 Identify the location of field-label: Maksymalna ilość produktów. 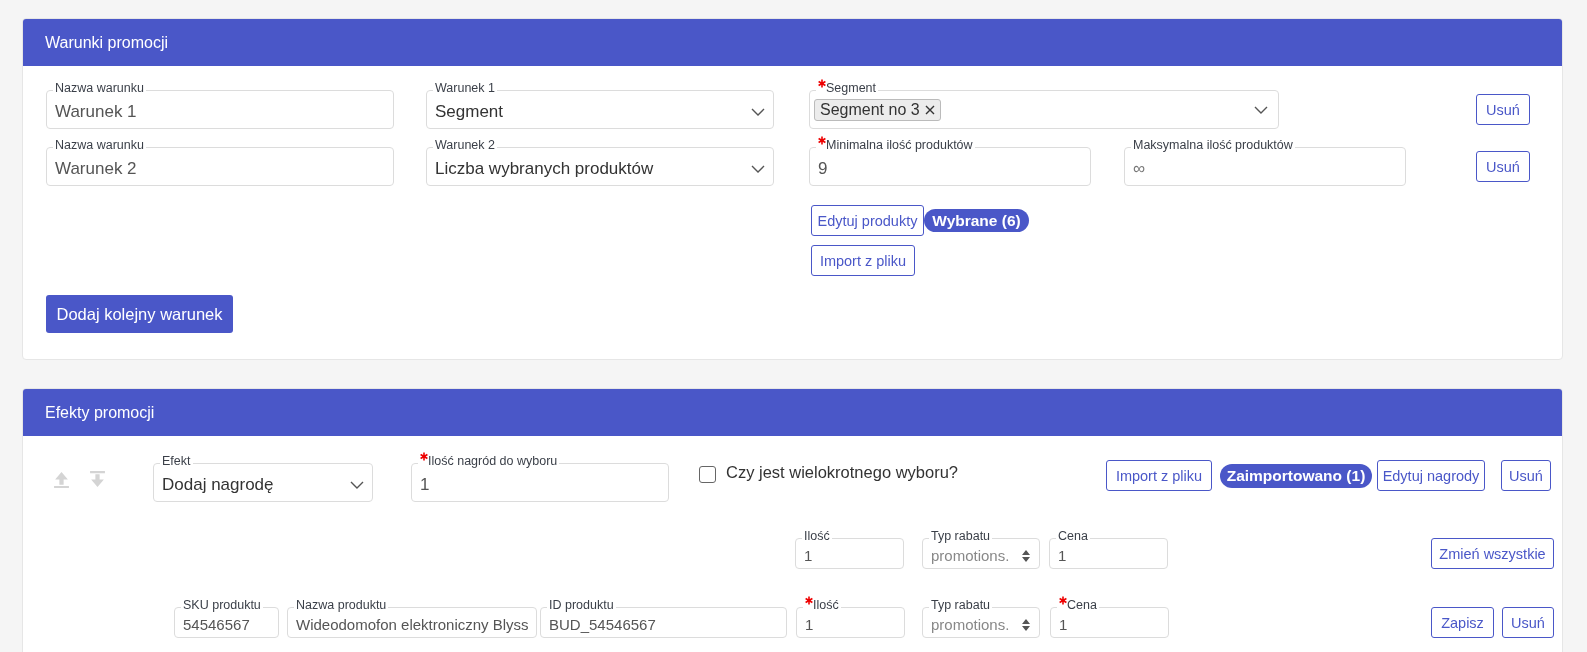
(1213, 145).